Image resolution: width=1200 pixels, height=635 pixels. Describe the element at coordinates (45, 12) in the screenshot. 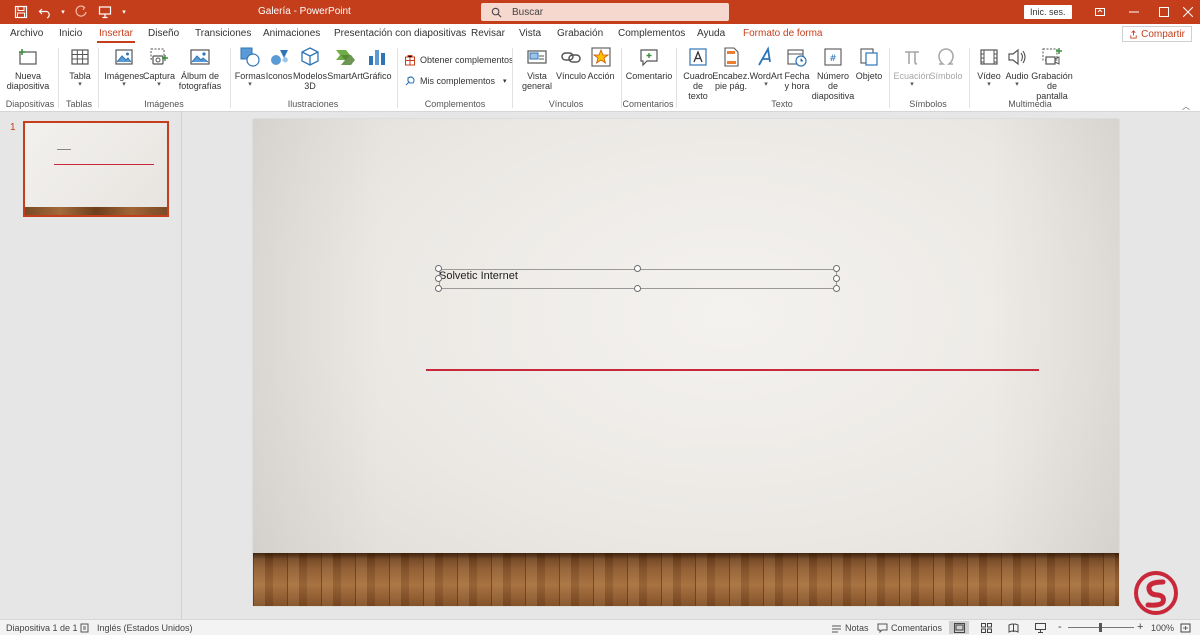

I see `undo-button` at that location.